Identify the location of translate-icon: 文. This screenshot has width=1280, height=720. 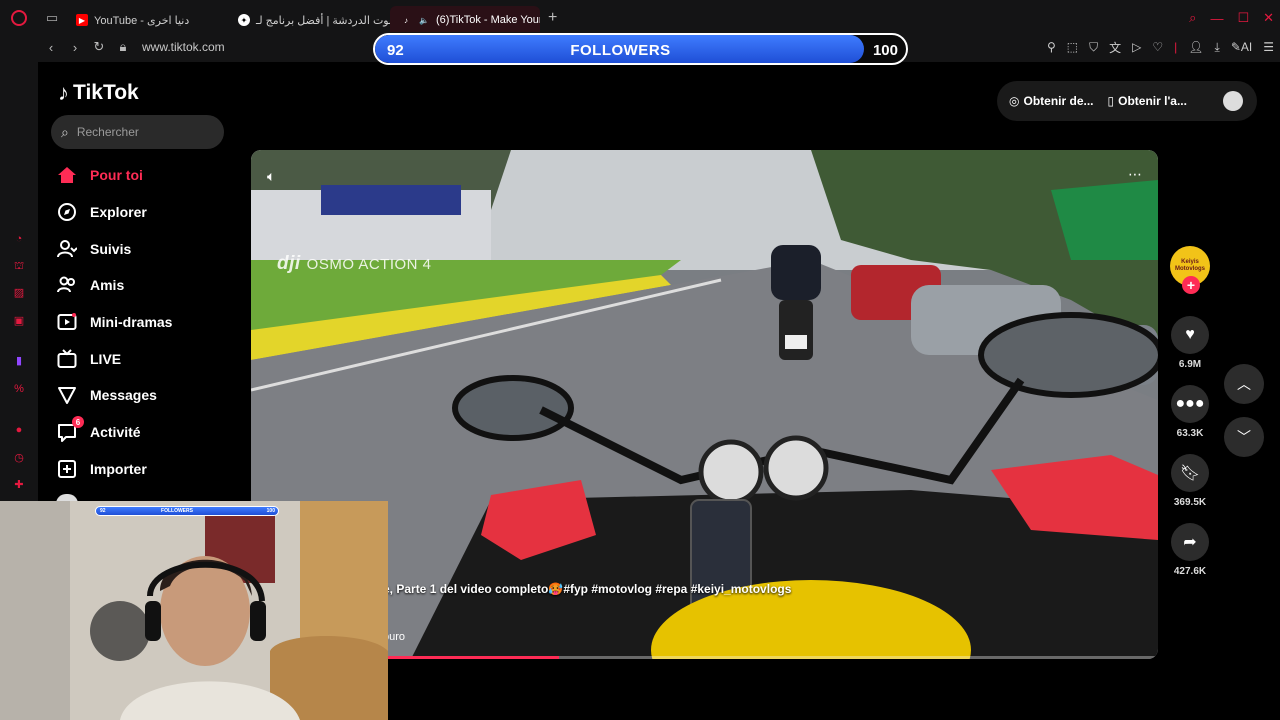
(1115, 47).